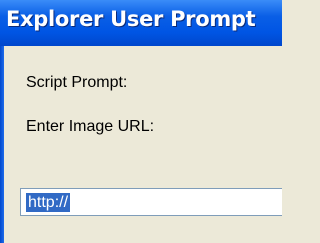 Image resolution: width=320 pixels, height=243 pixels. What do you see at coordinates (131, 19) in the screenshot?
I see `window-title: Explorer User Prompt` at bounding box center [131, 19].